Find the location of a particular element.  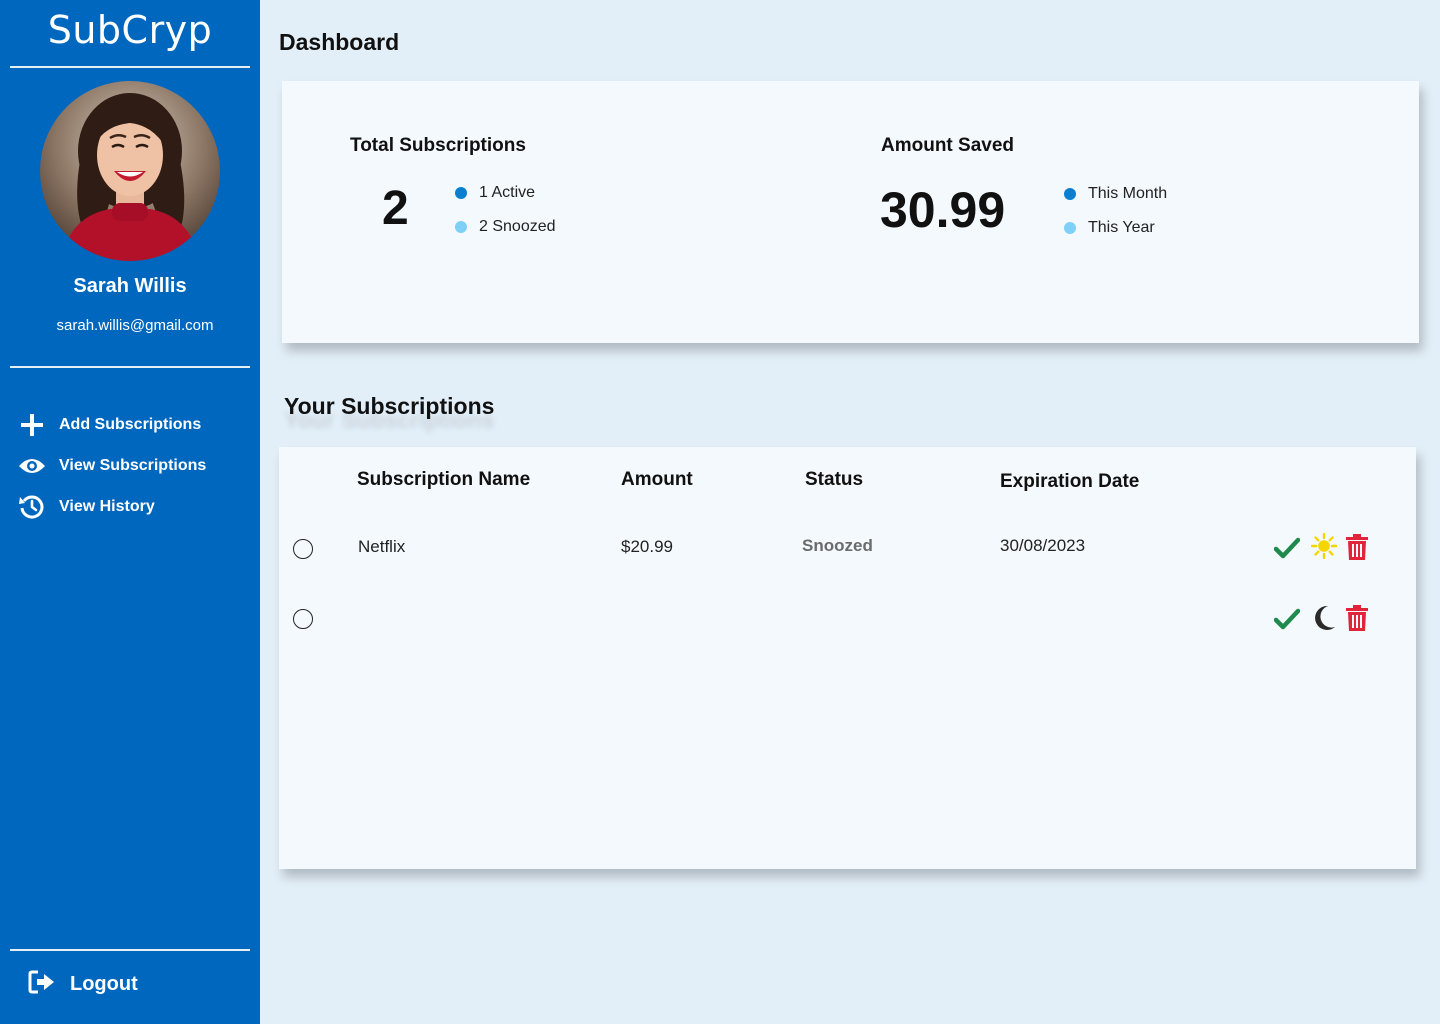

sidebar-item-add-subscriptions: Add Subscriptions is located at coordinates (112, 424).